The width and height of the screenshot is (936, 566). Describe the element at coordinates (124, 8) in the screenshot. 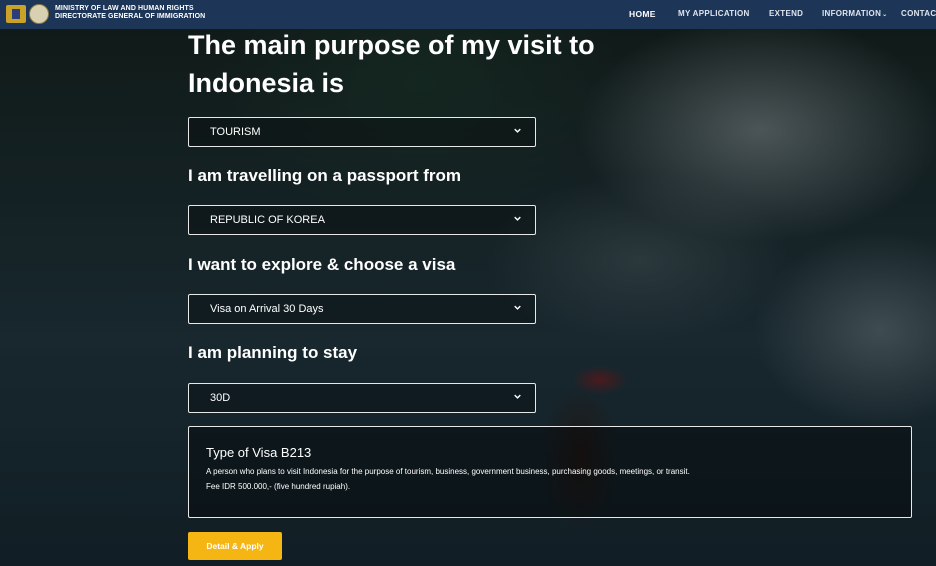

I see `brand-line-1: MINISTRY OF LAW AND HUMAN RIGHTS` at that location.